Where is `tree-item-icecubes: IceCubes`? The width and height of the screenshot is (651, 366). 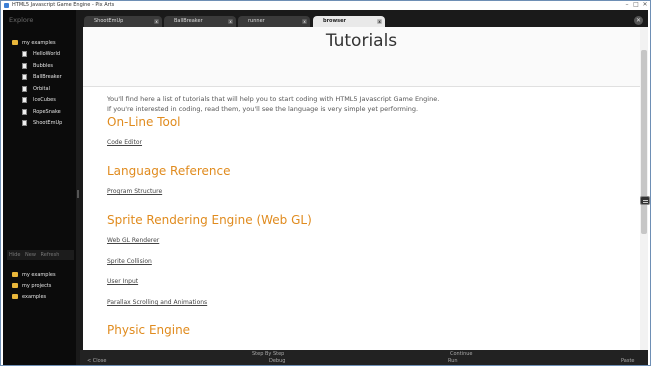 tree-item-icecubes: IceCubes is located at coordinates (37, 101).